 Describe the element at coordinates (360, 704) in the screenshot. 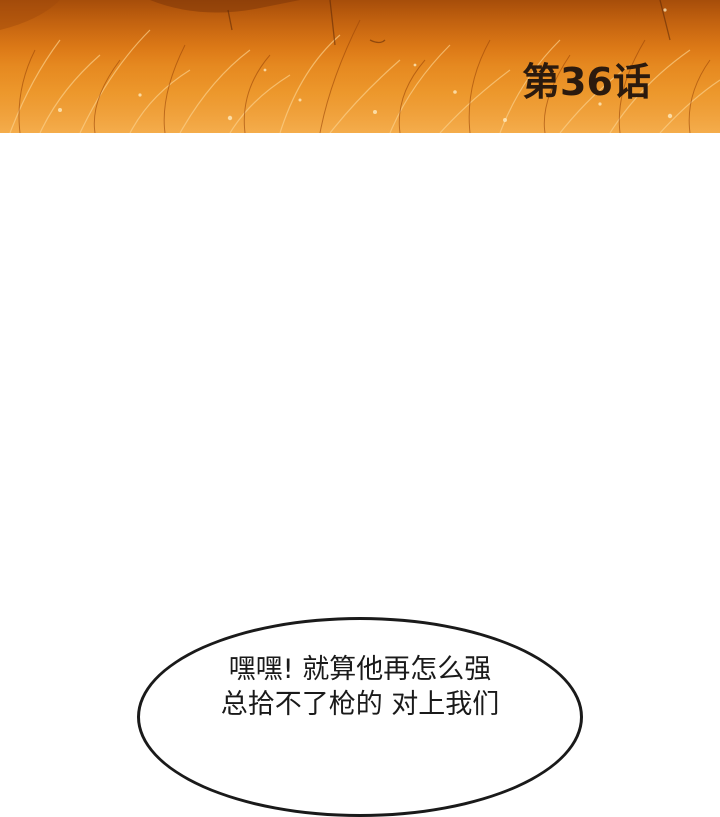

I see `speech-bubble-line: 总拾不了枪的 对上我们` at that location.